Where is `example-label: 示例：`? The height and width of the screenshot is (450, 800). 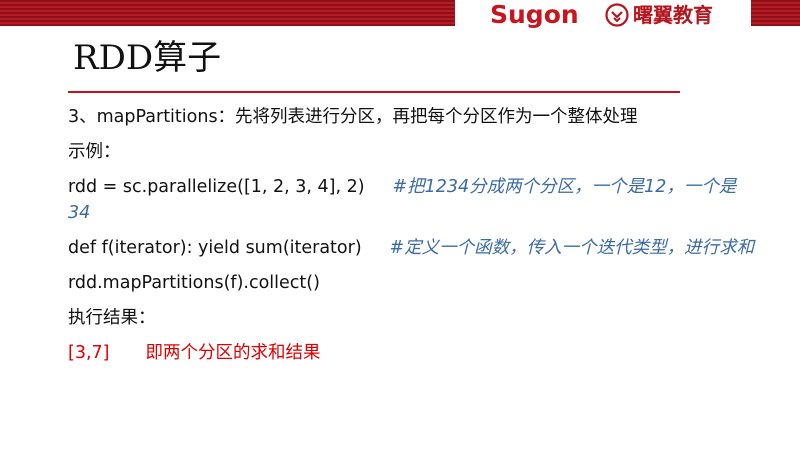 example-label: 示例： is located at coordinates (94, 152).